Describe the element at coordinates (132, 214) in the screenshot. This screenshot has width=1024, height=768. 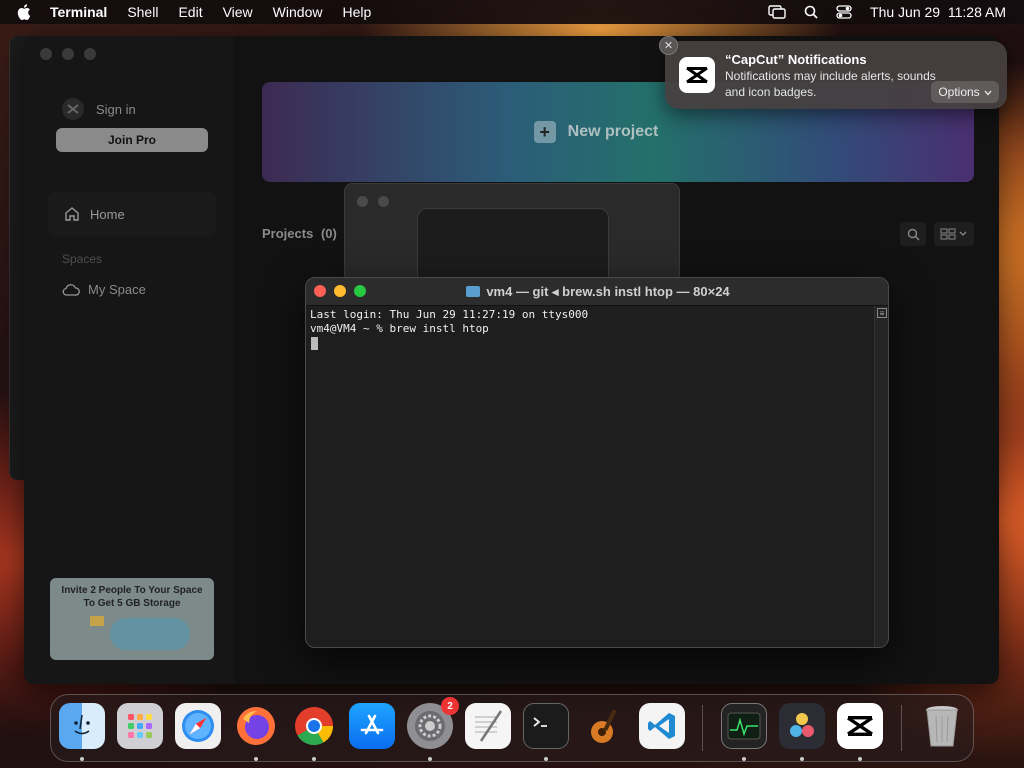
I see `sidebar-item-home: Home` at that location.